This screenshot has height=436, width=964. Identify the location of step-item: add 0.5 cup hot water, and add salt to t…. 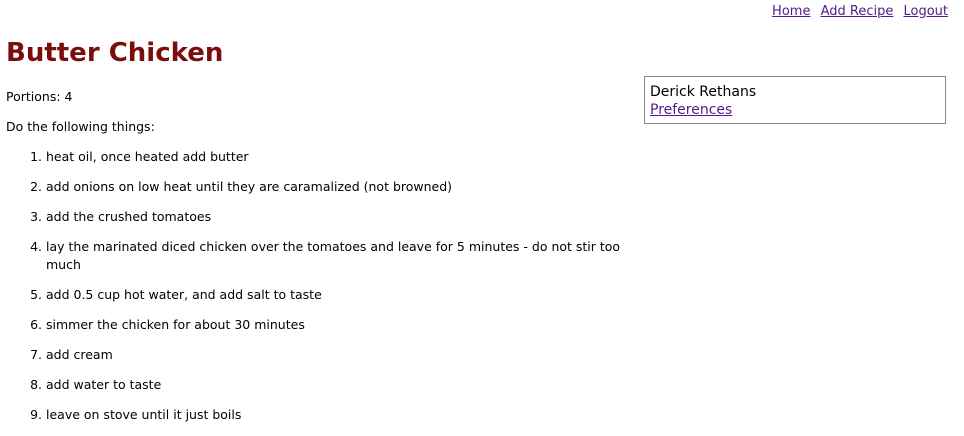
(336, 295).